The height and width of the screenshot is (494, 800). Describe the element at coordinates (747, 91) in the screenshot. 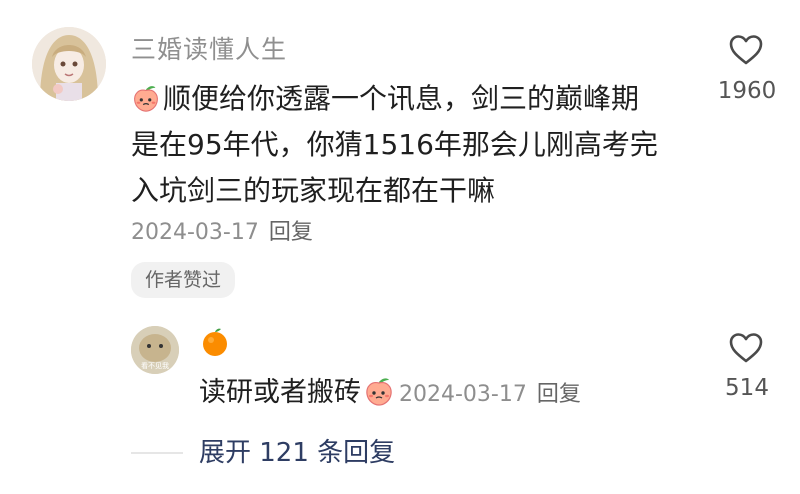

I see `like-count: 1960` at that location.